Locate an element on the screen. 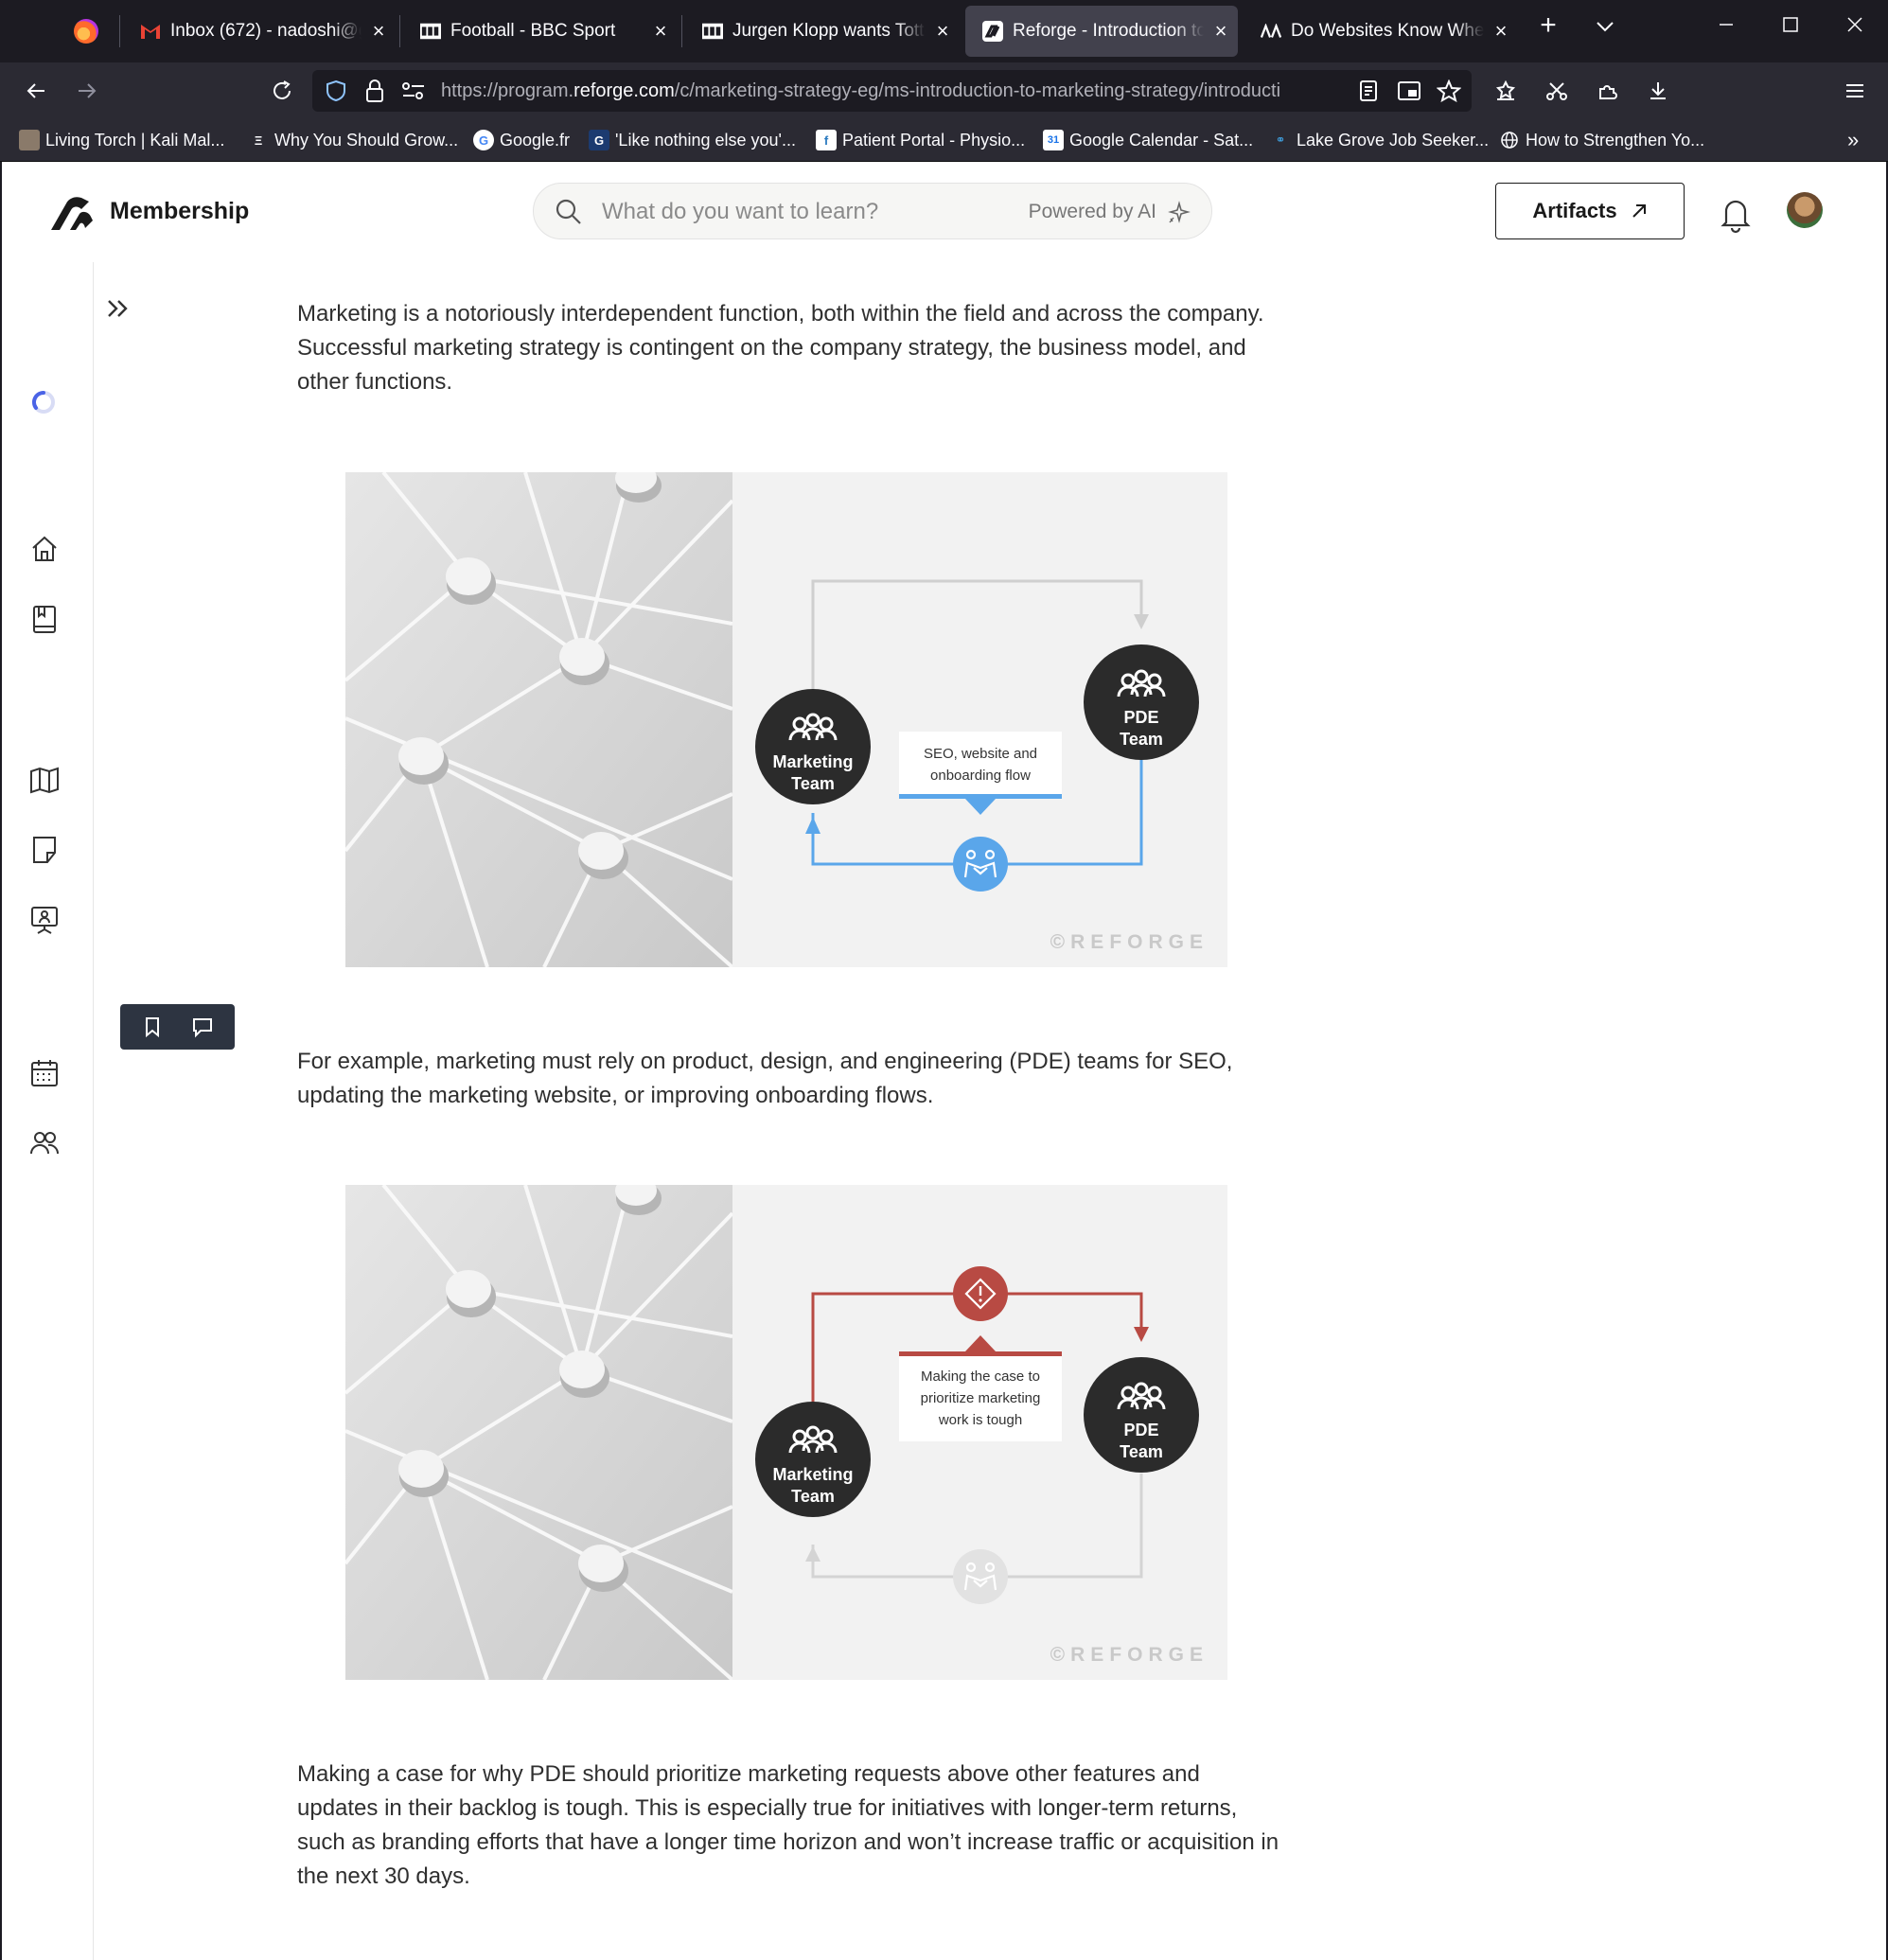  firefox-menu-icon is located at coordinates (86, 31).